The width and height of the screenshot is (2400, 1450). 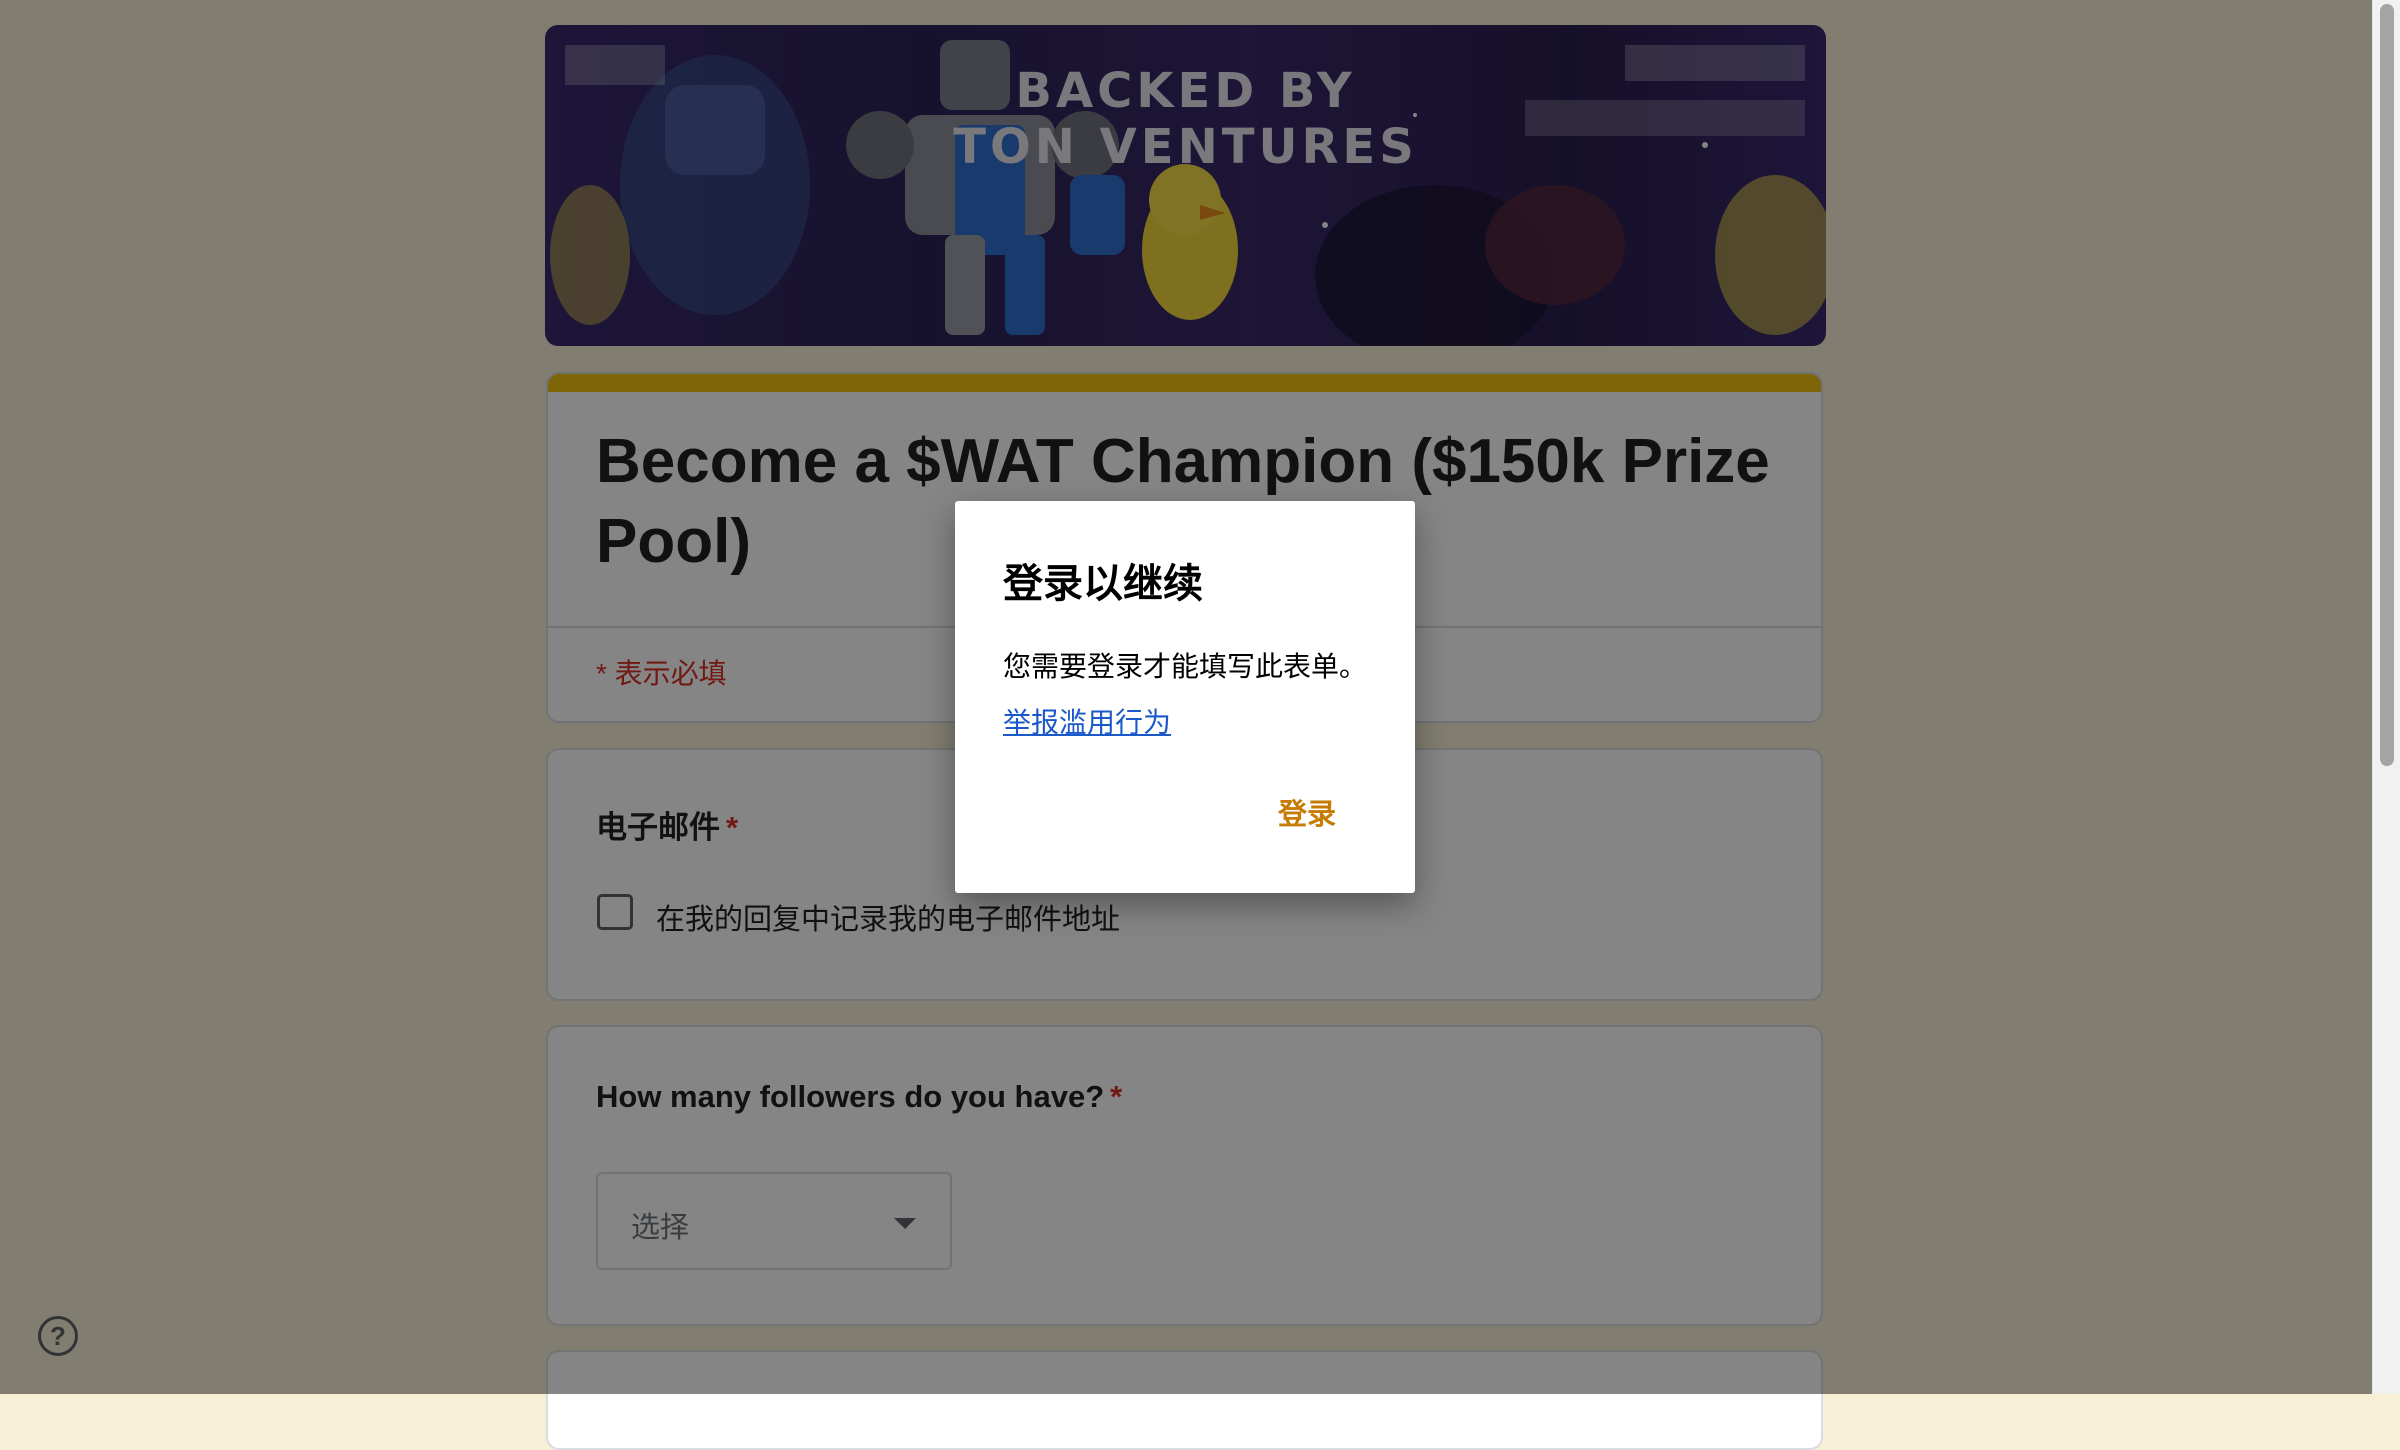 What do you see at coordinates (2387, 385) in the screenshot?
I see `scrollbar-thumb` at bounding box center [2387, 385].